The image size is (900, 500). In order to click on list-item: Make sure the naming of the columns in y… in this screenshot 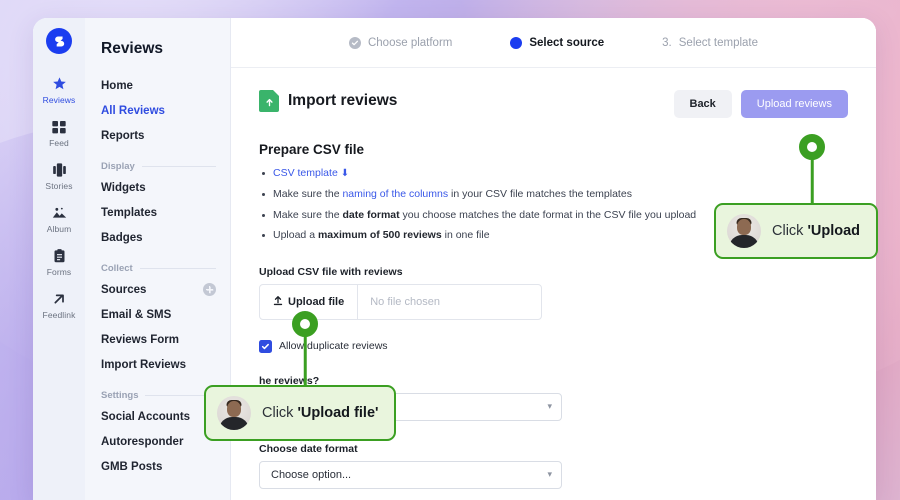, I will do `click(553, 194)`.